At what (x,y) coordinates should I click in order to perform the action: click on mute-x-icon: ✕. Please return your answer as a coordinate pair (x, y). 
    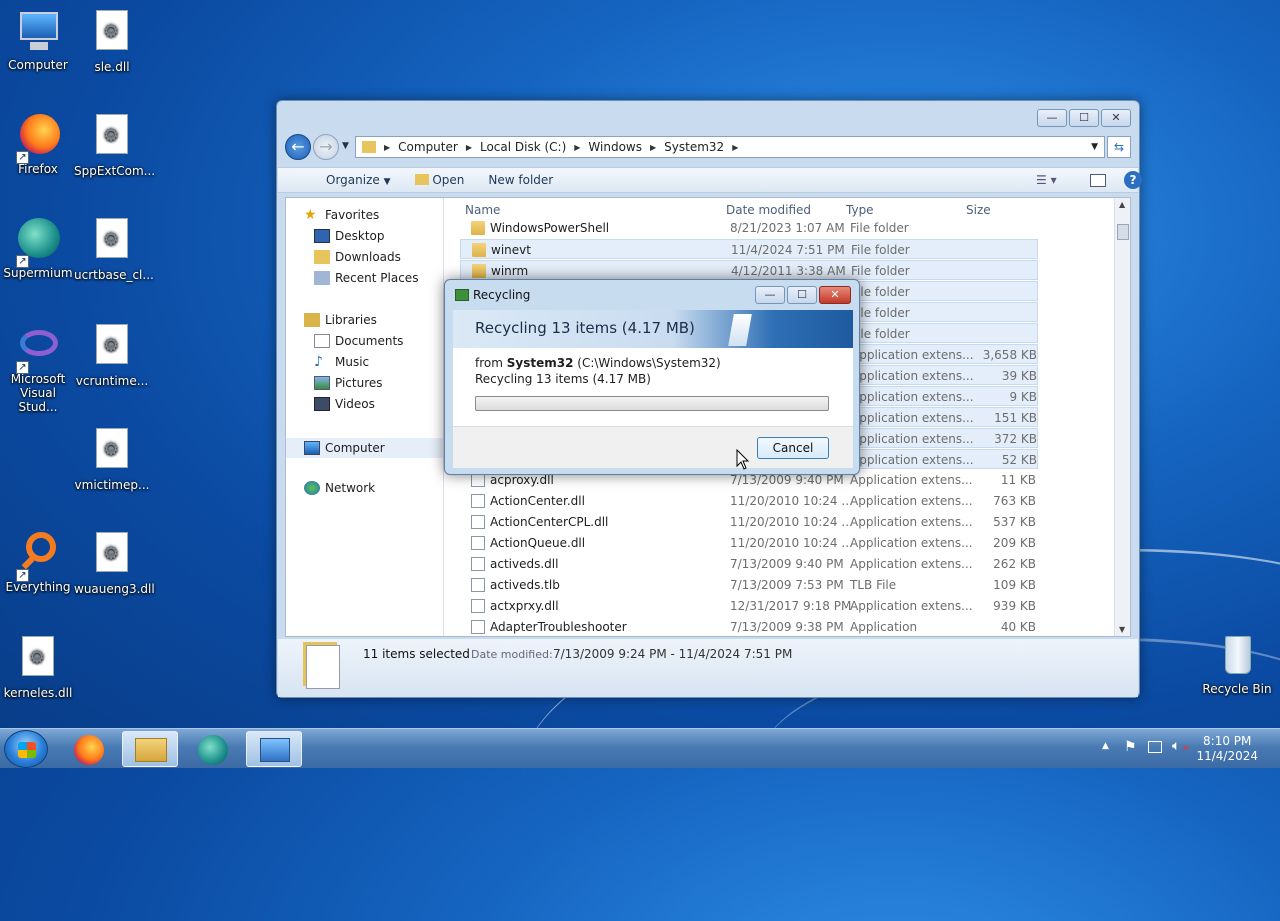
    Looking at the image, I should click on (1186, 749).